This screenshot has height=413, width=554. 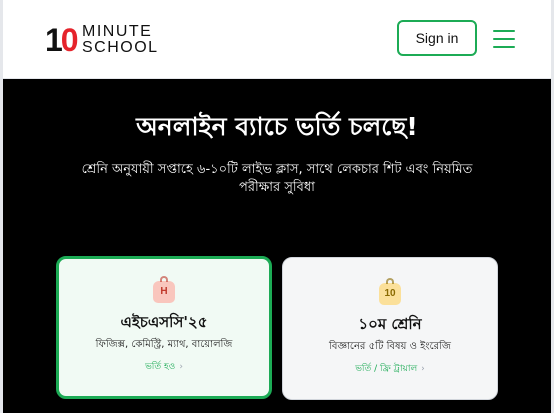 I want to click on hsc-bag-icon: H, so click(x=164, y=289).